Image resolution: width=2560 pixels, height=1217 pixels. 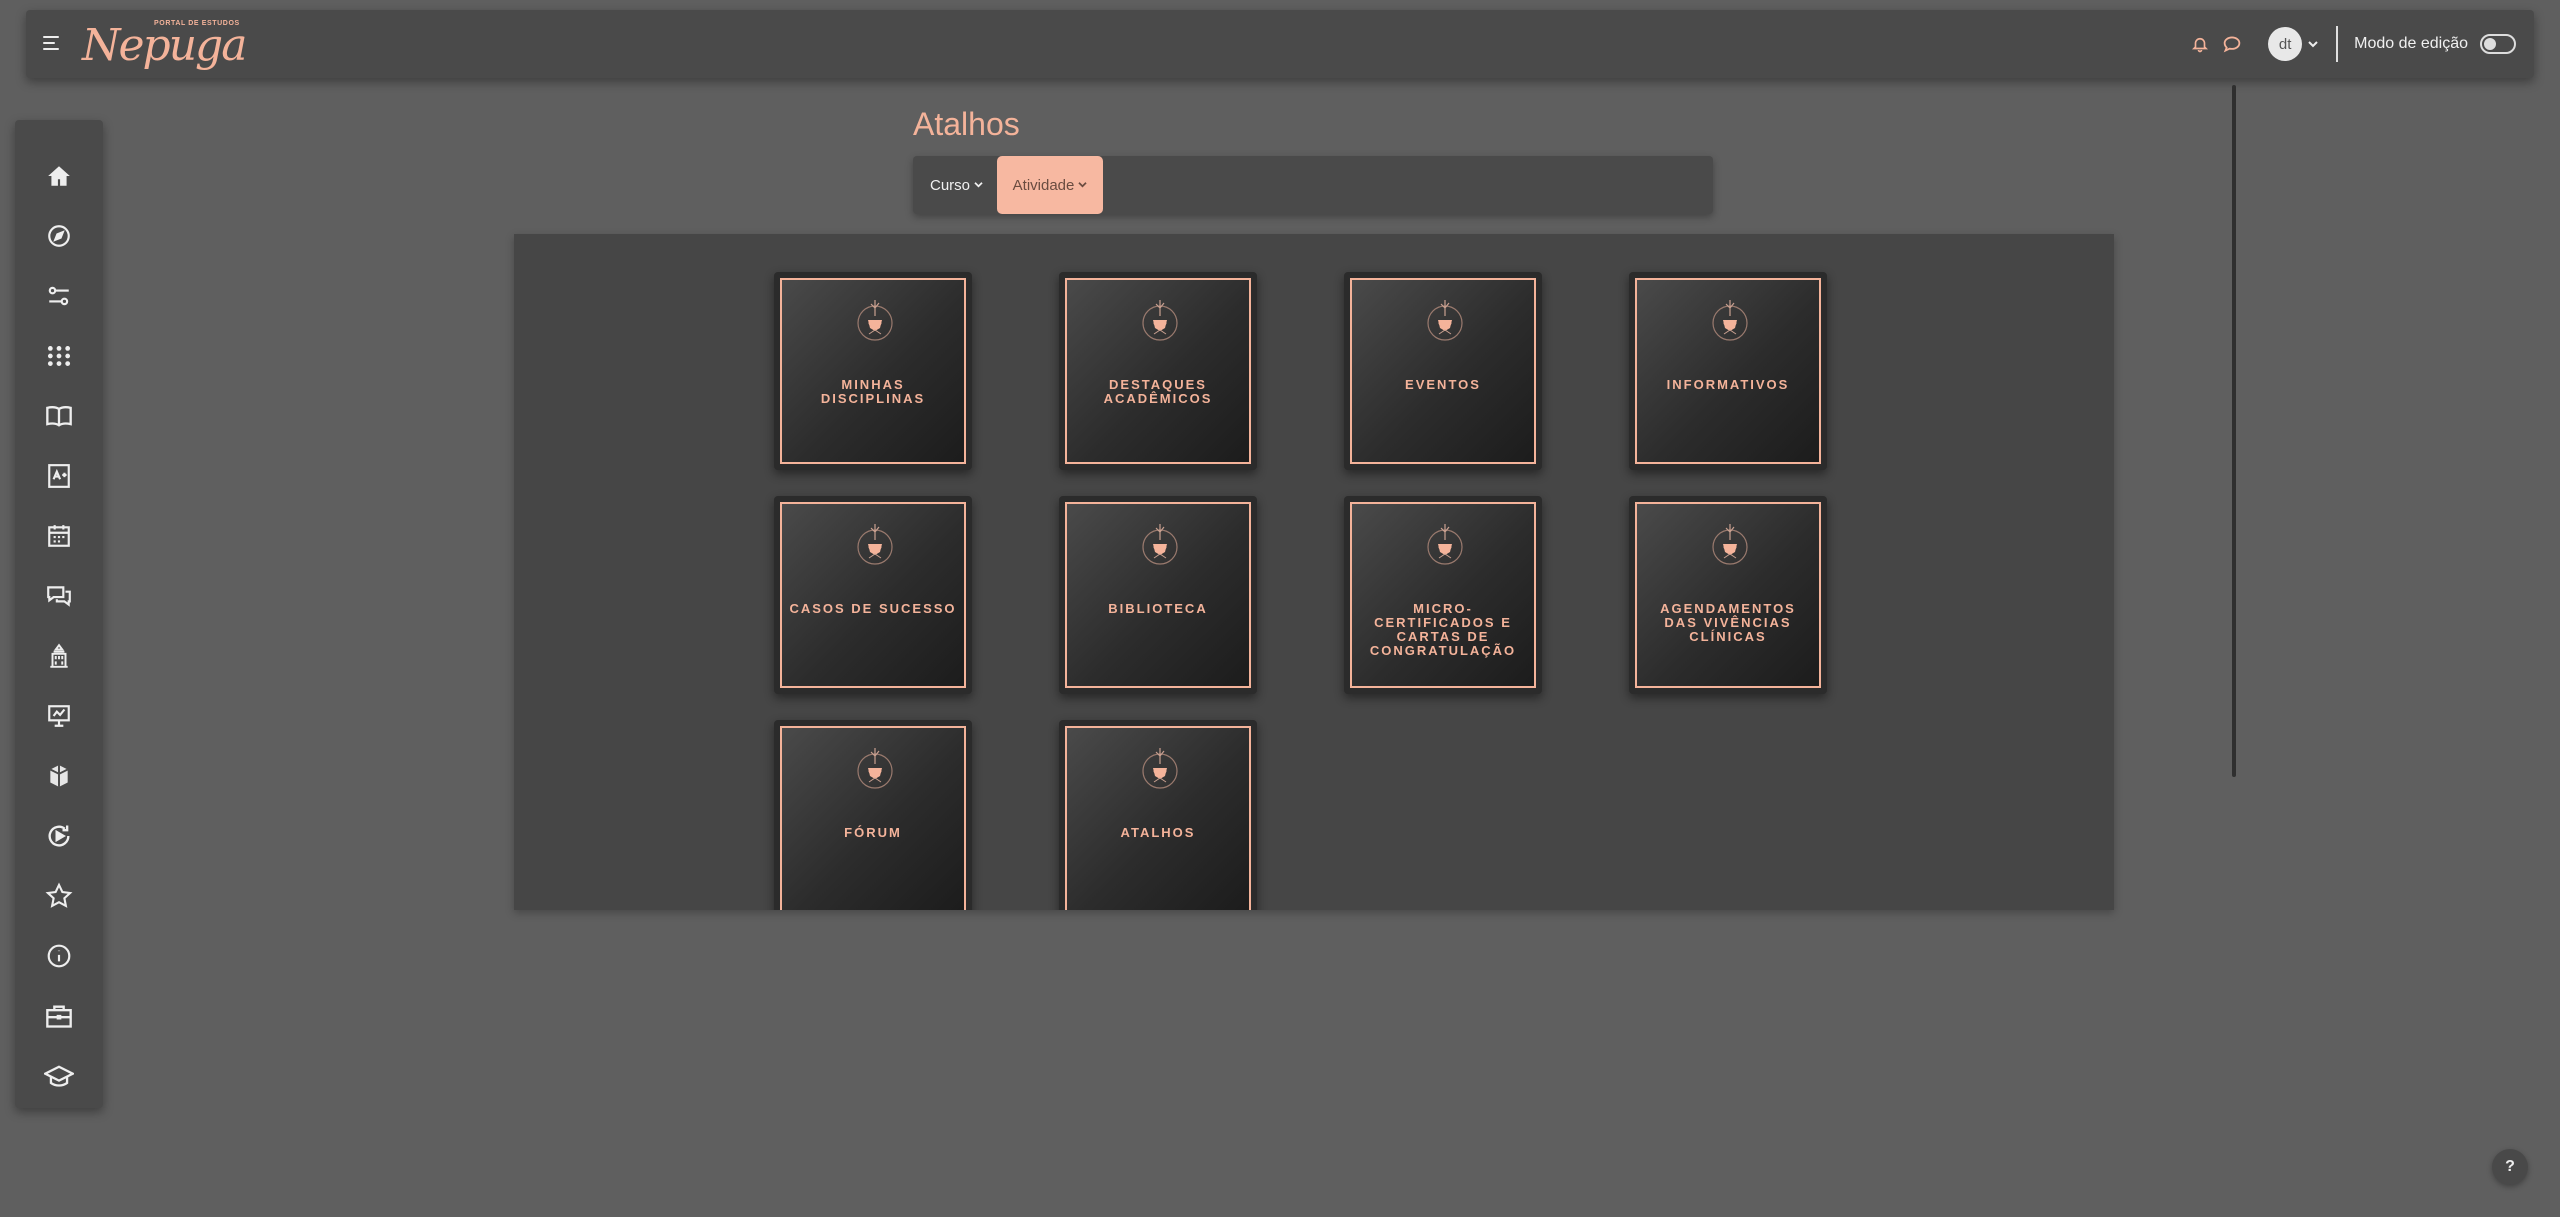 I want to click on sidebar-item-settings, so click(x=59, y=298).